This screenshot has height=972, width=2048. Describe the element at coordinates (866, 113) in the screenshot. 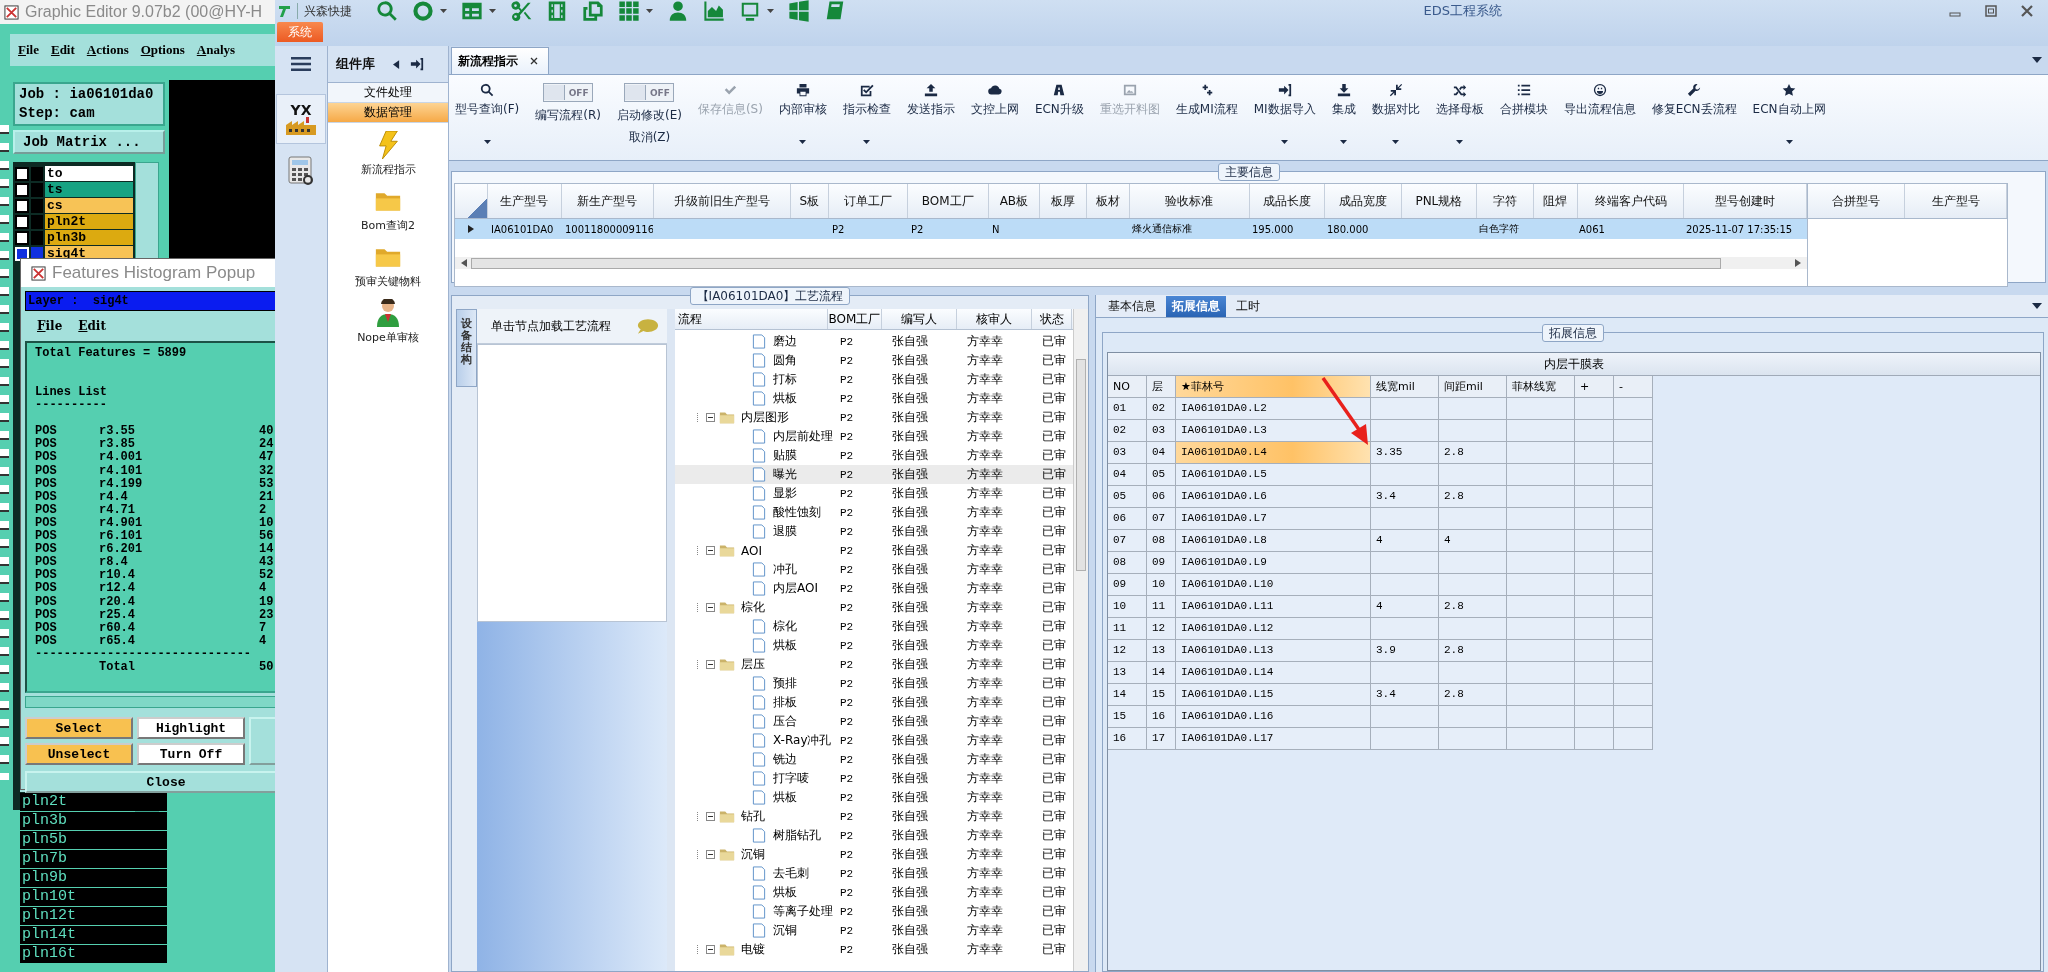

I see `ribbon-button: 指示检查` at that location.